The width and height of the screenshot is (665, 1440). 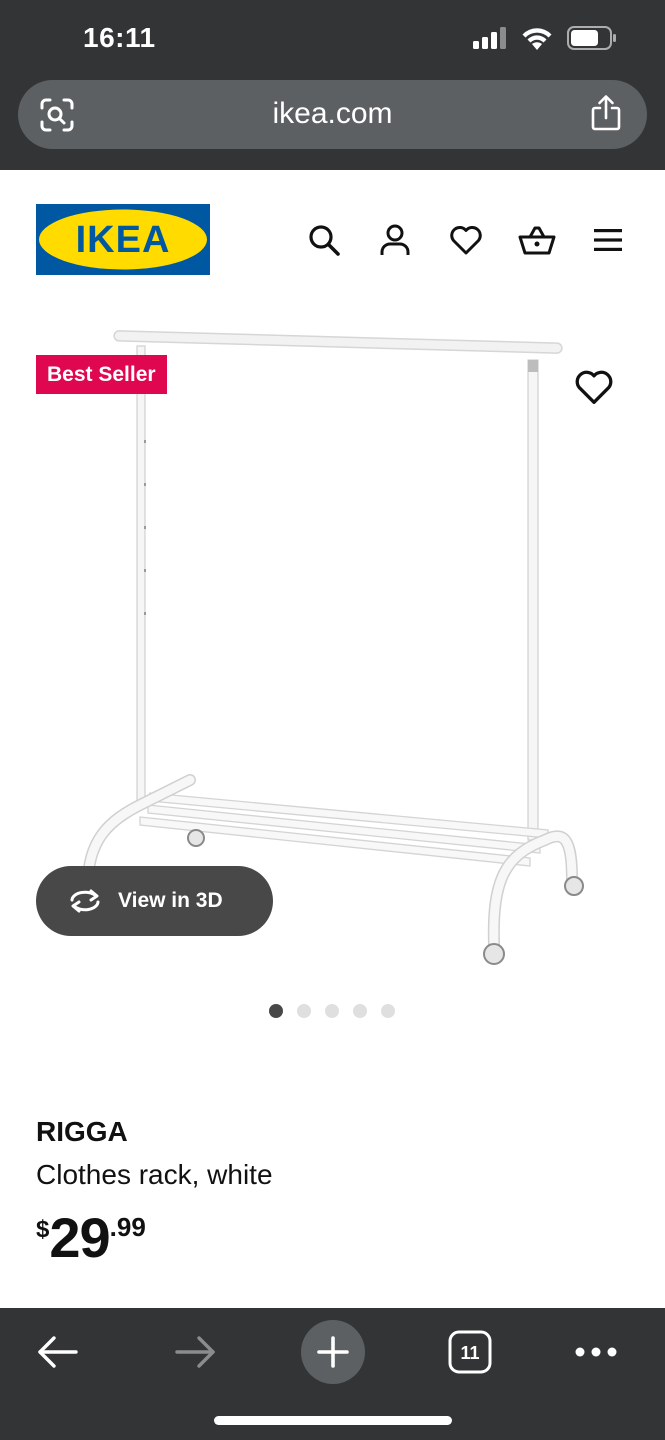 What do you see at coordinates (606, 113) in the screenshot?
I see `share-icon` at bounding box center [606, 113].